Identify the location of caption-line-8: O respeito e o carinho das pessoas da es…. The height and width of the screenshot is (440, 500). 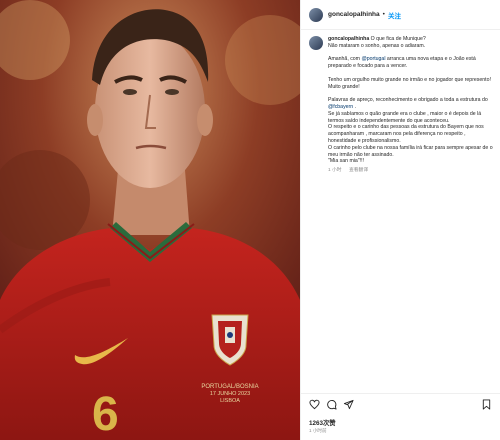
(406, 134).